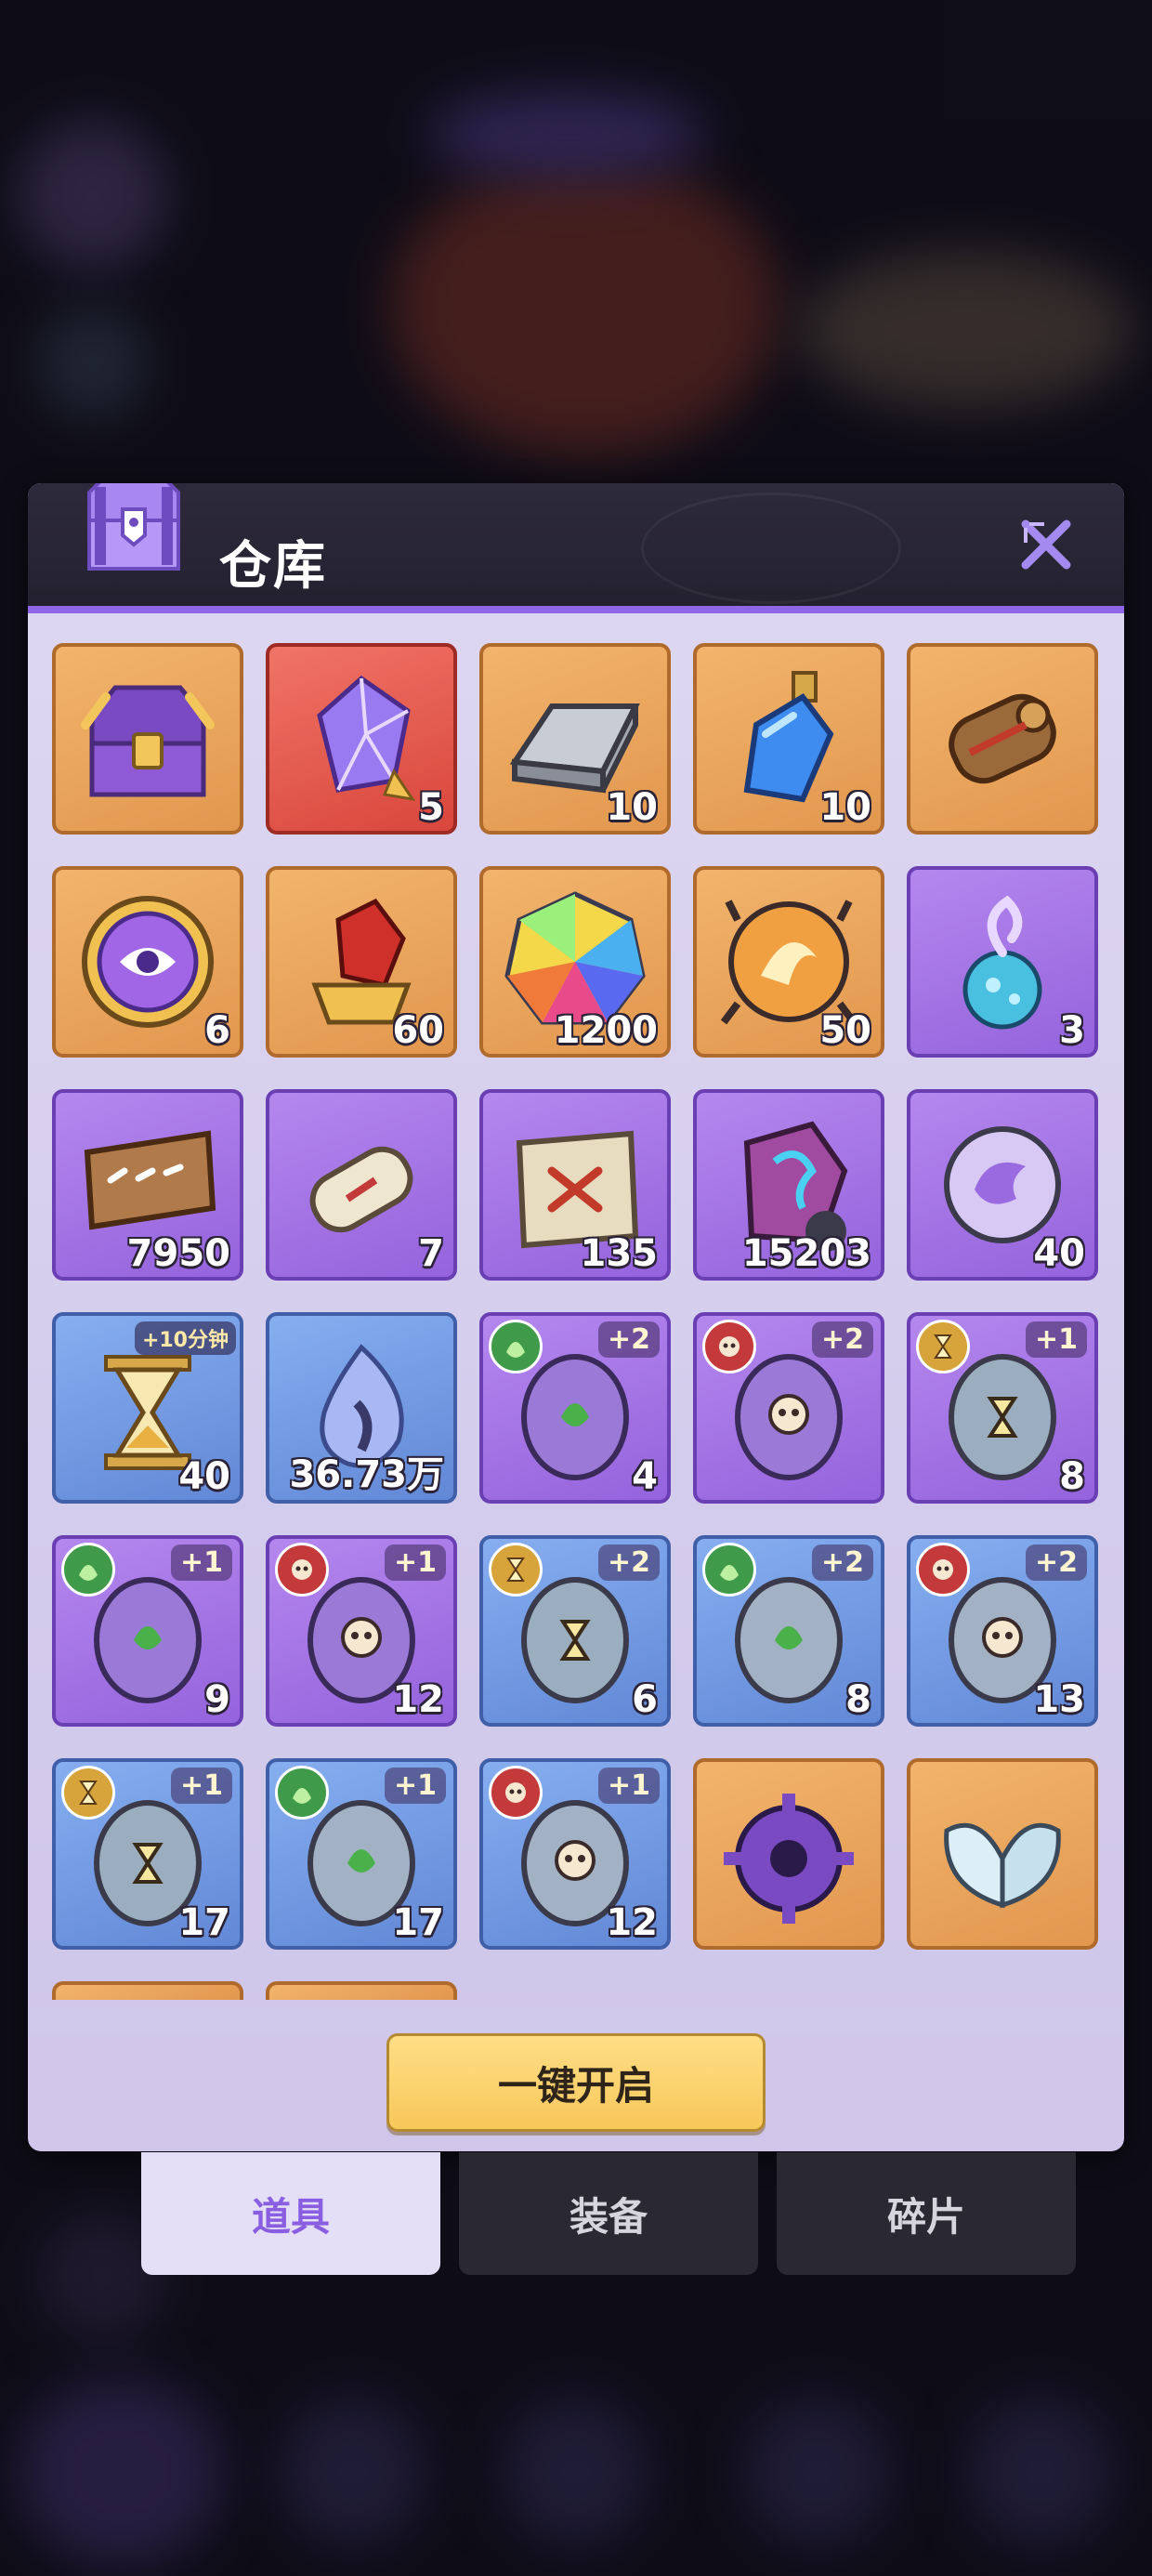 Image resolution: width=1152 pixels, height=2576 pixels. What do you see at coordinates (361, 962) in the screenshot?
I see `inventory-item: 60` at bounding box center [361, 962].